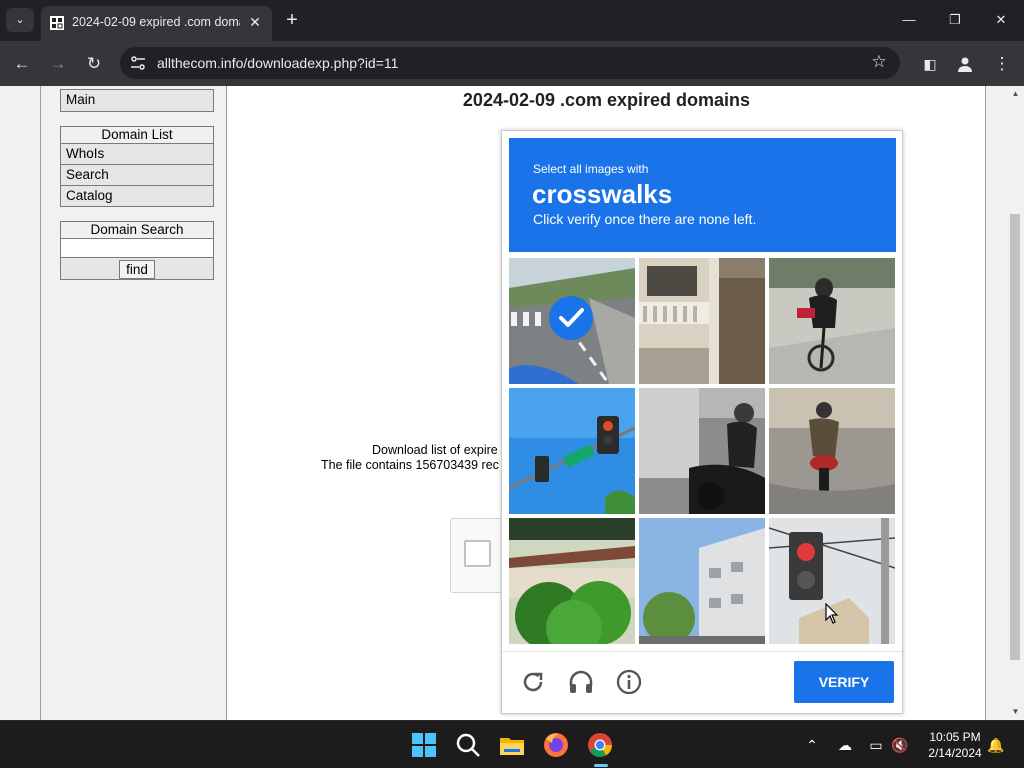  Describe the element at coordinates (137, 230) in the screenshot. I see `domain-search-heading: Domain Search` at that location.